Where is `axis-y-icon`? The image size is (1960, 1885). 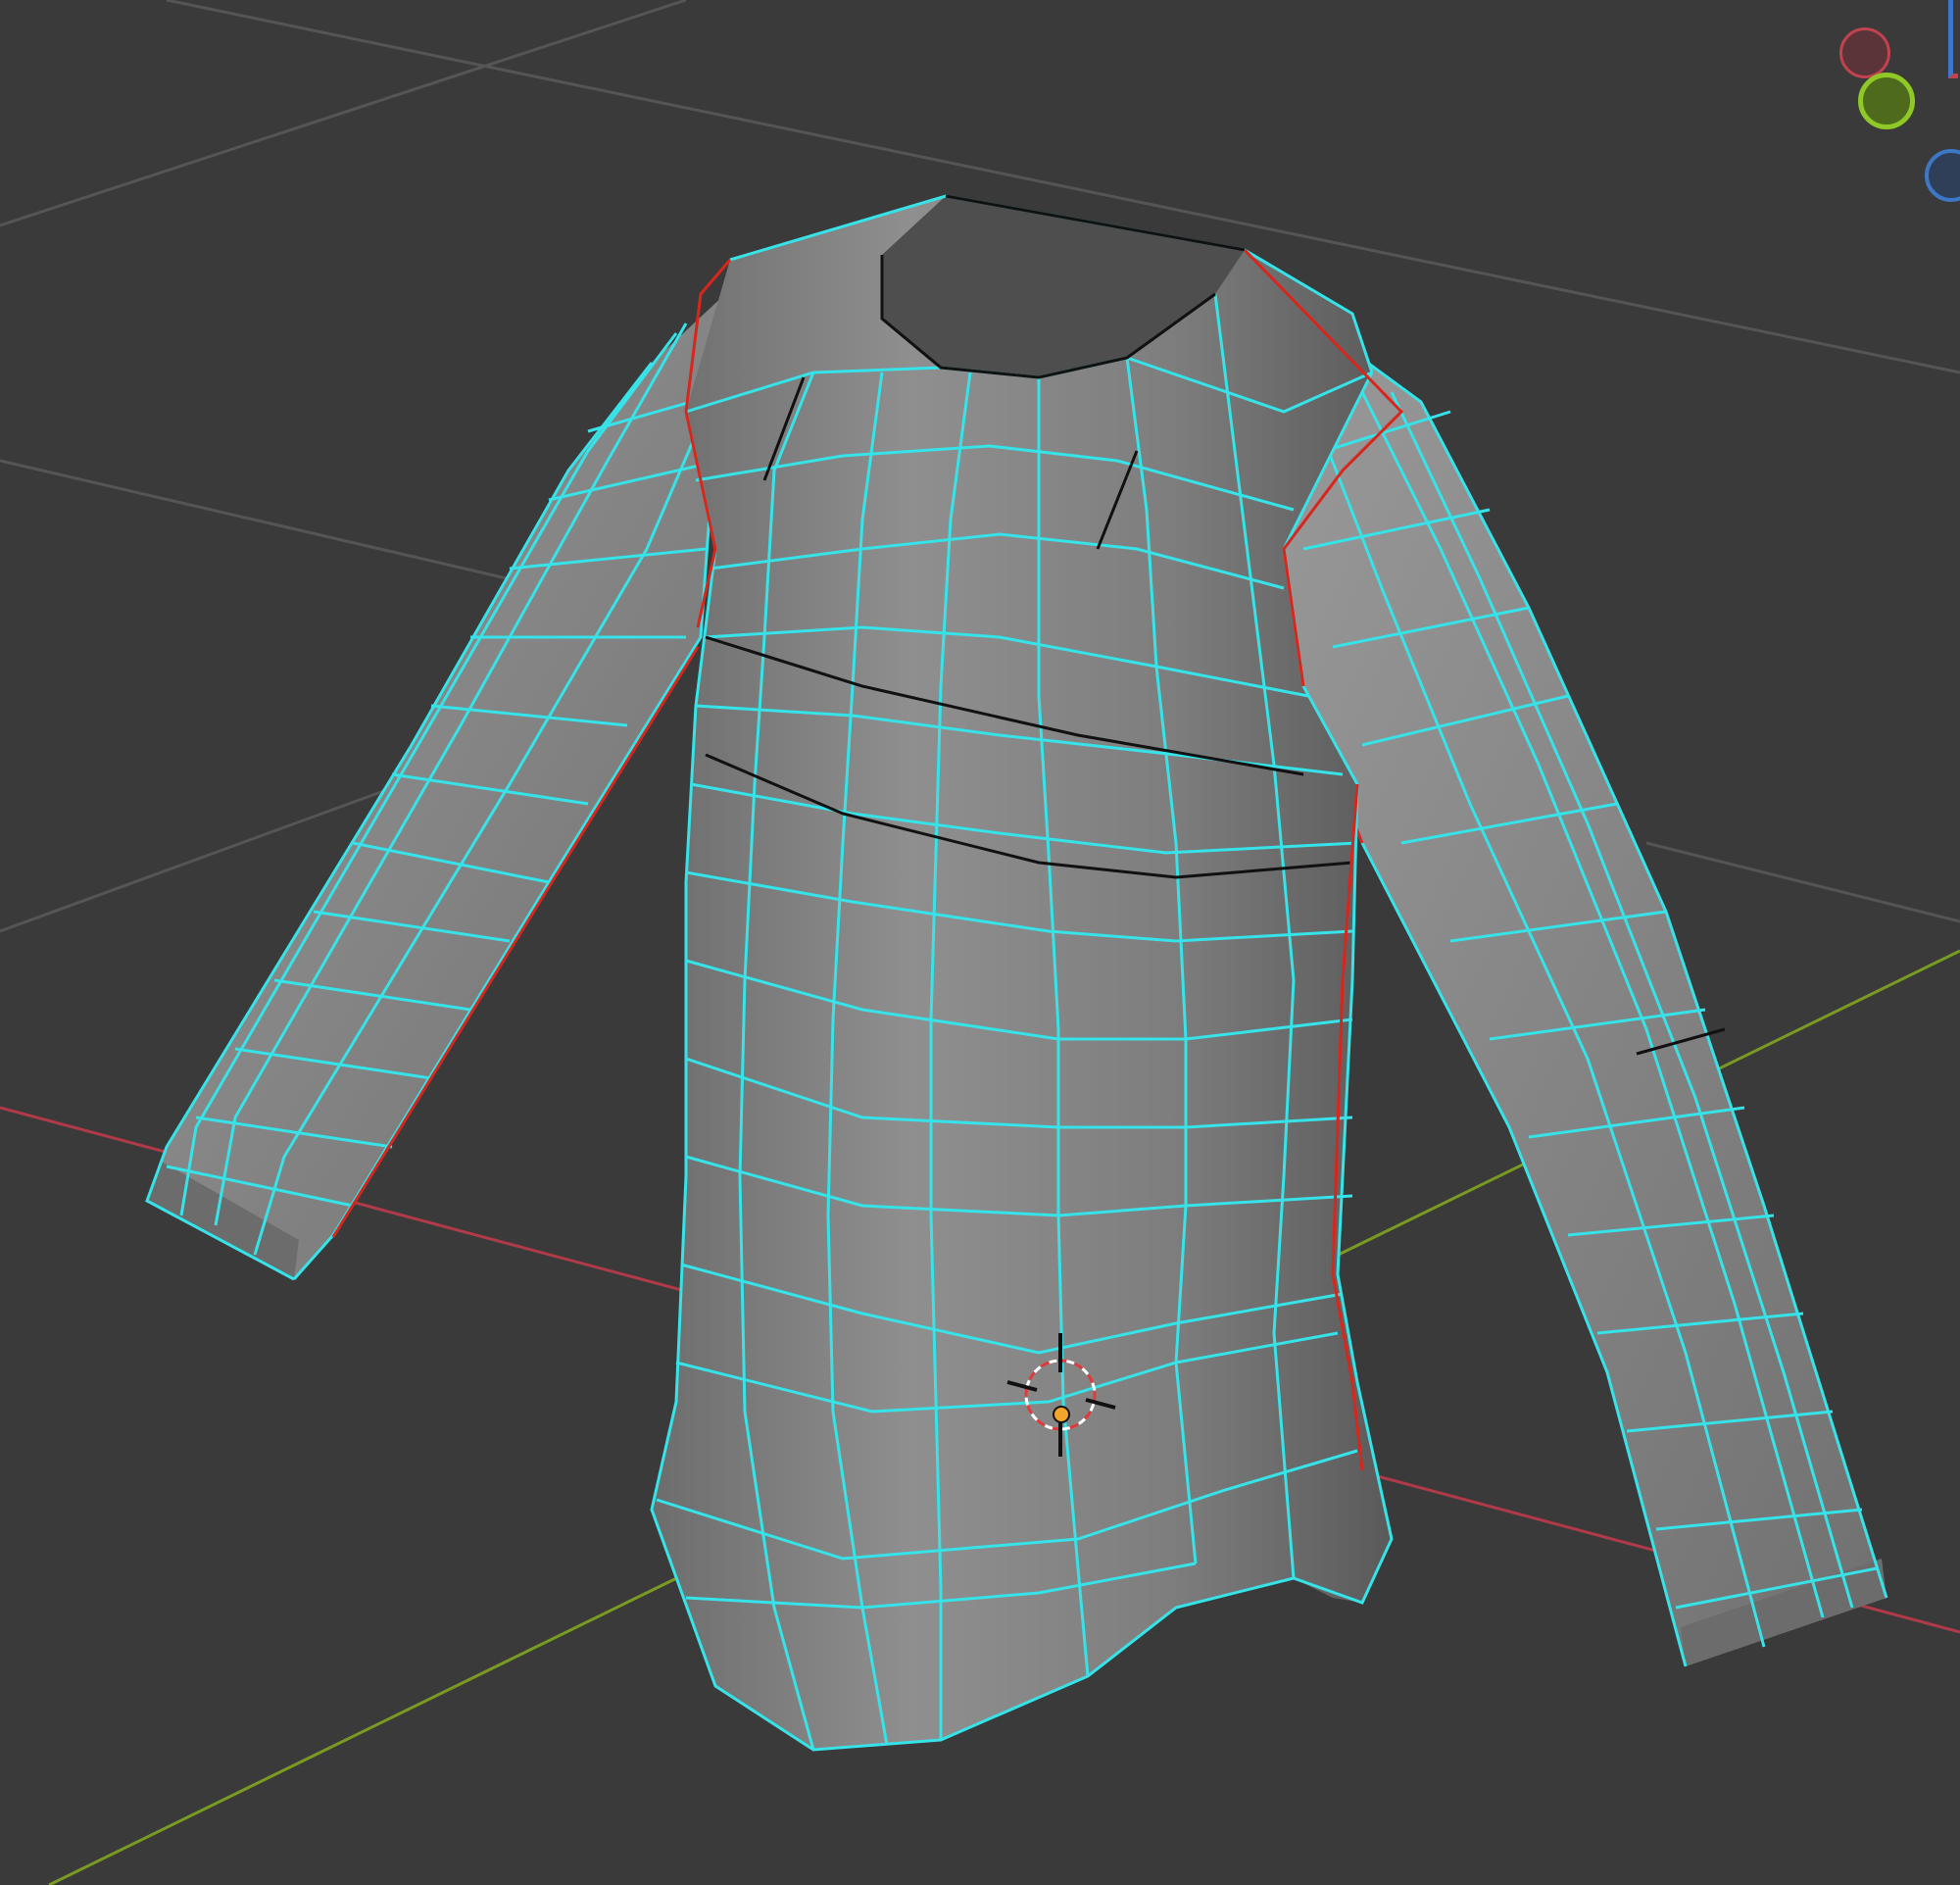
axis-y-icon is located at coordinates (1886, 101).